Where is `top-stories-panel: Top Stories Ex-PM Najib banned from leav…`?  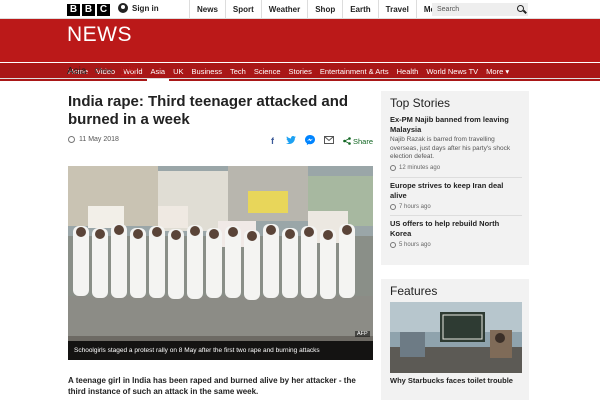
top-stories-panel: Top Stories Ex-PM Najib banned from leav… is located at coordinates (455, 178).